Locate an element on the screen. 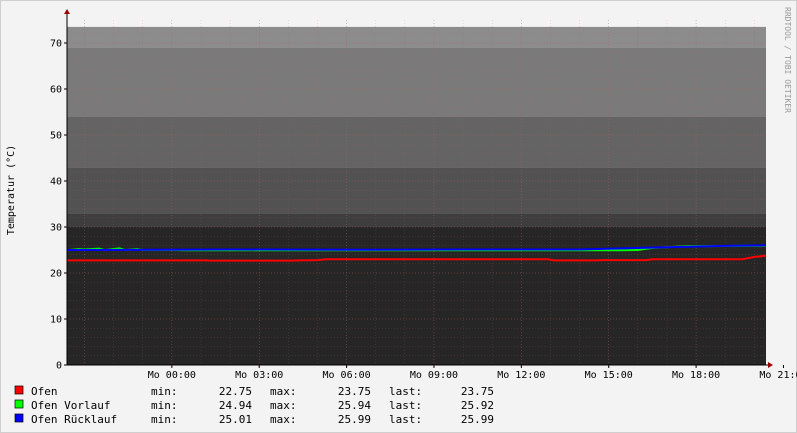 This screenshot has height=433, width=797. x-tick-label: Mo 12:00 is located at coordinates (521, 375).